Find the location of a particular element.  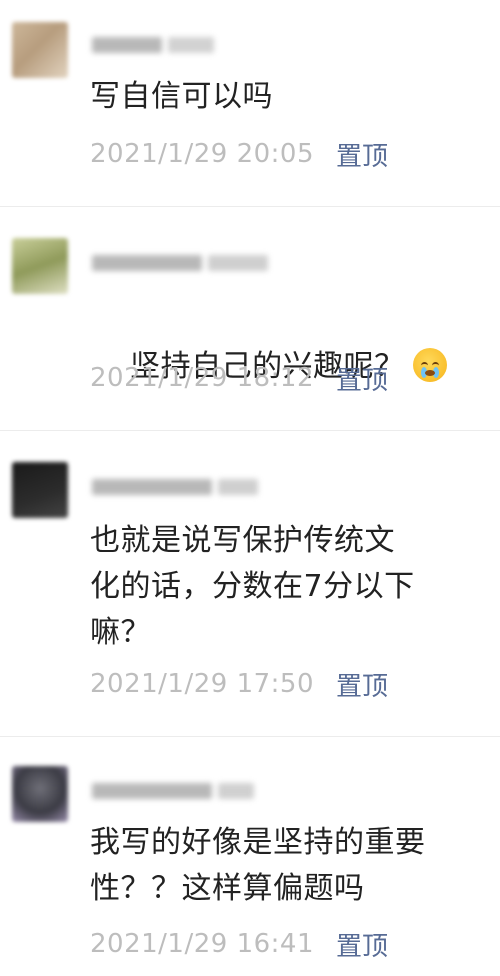

comment-meta: 2021/1/29 16:41 置顶 is located at coordinates (239, 944).